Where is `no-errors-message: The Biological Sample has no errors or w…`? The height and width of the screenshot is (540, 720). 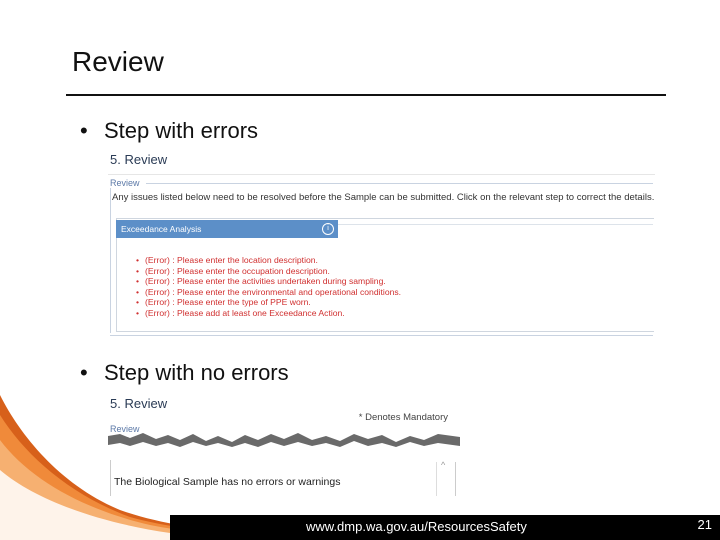
no-errors-message: The Biological Sample has no errors or w… is located at coordinates (227, 482).